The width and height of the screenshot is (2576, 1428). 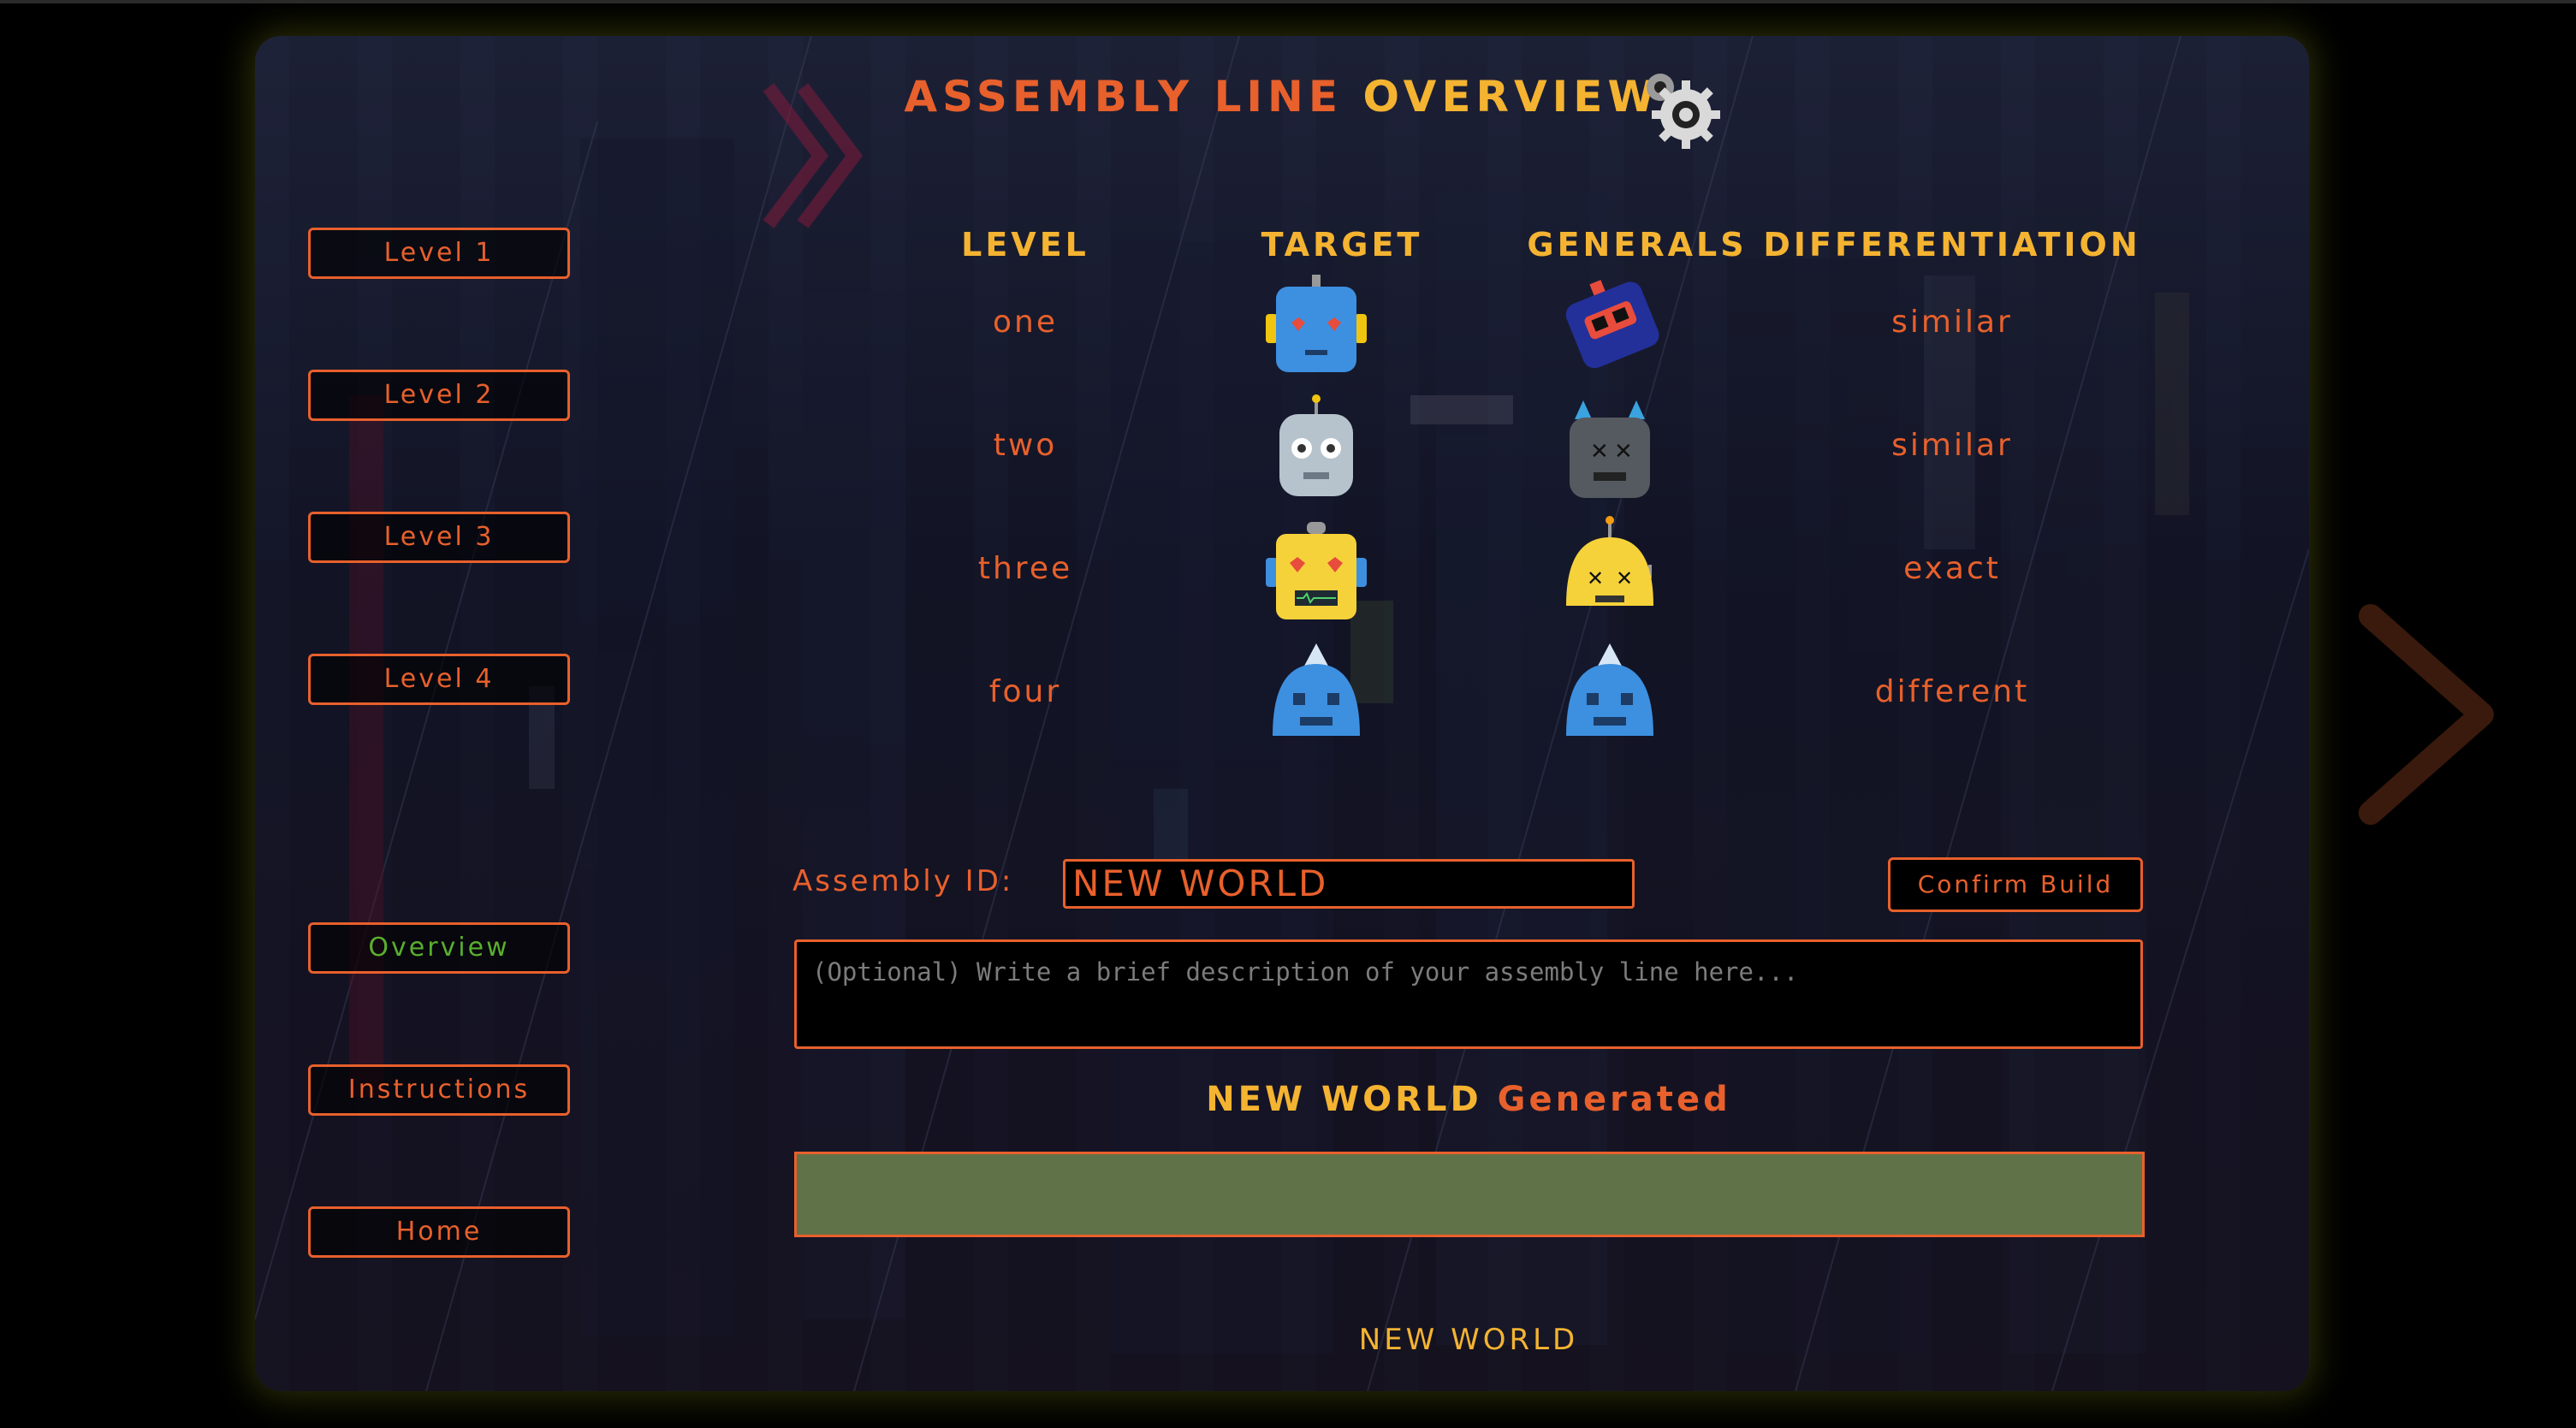 What do you see at coordinates (1952, 445) in the screenshot?
I see `row-2-differentiation: similar` at bounding box center [1952, 445].